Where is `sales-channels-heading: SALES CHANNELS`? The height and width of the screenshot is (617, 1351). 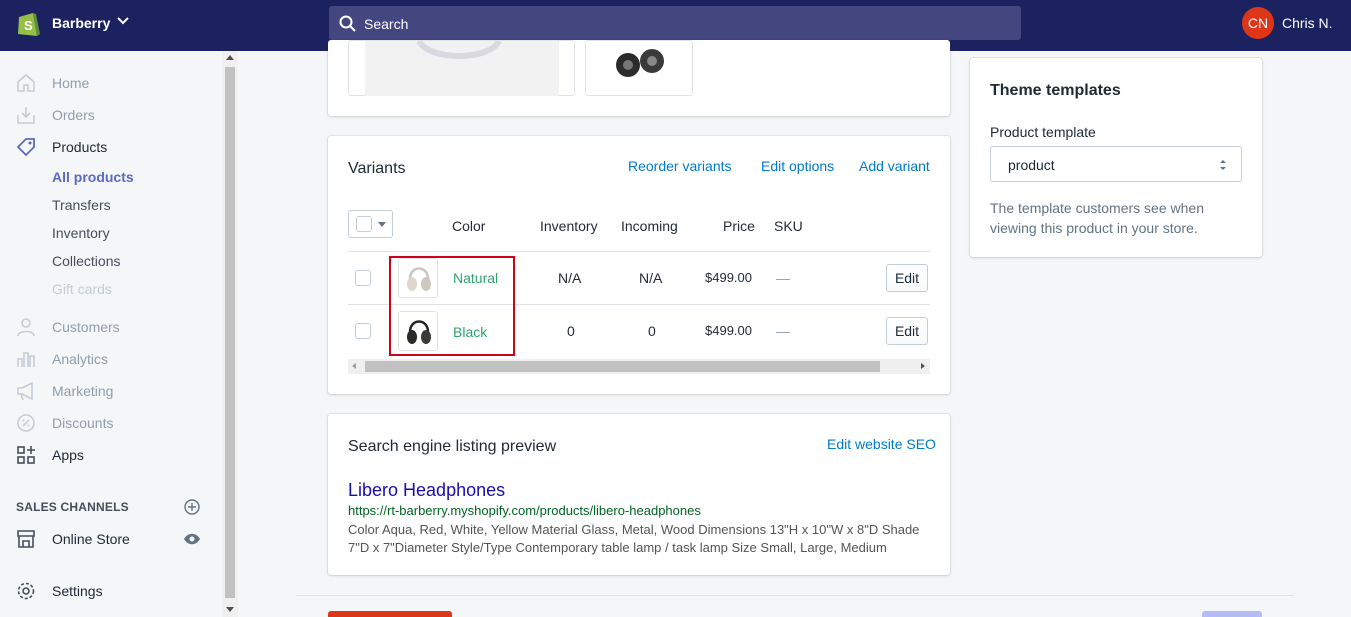
sales-channels-heading: SALES CHANNELS is located at coordinates (72, 507).